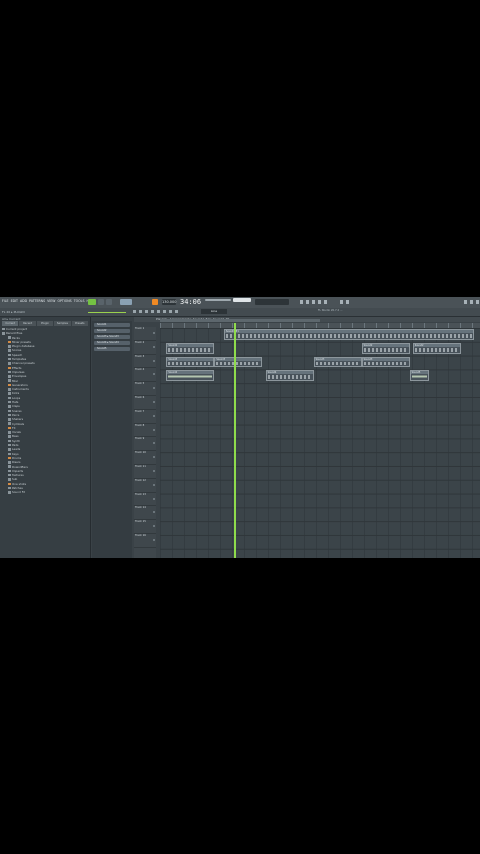  What do you see at coordinates (307, 302) in the screenshot?
I see `piano-roll-icon` at bounding box center [307, 302].